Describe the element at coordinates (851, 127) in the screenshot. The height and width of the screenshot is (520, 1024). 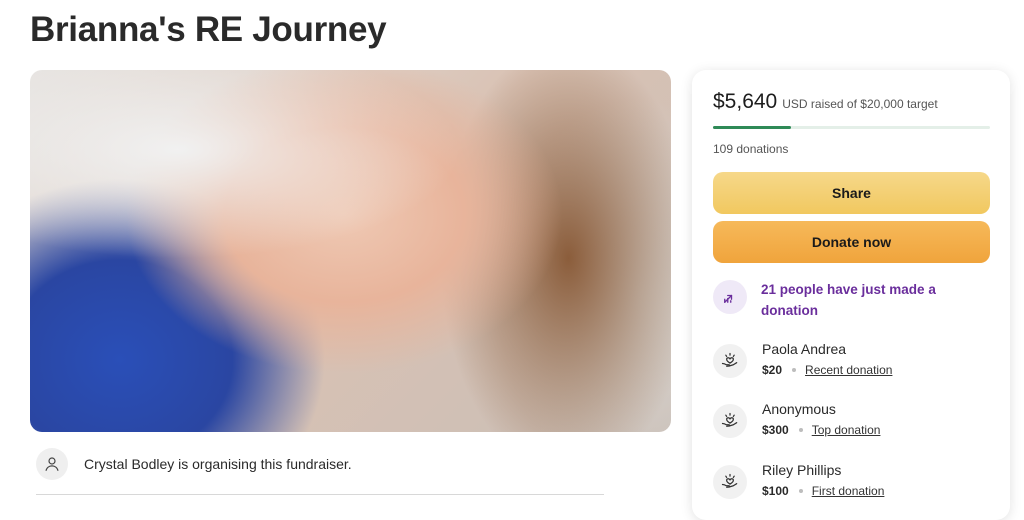
I see `progress-bar` at that location.